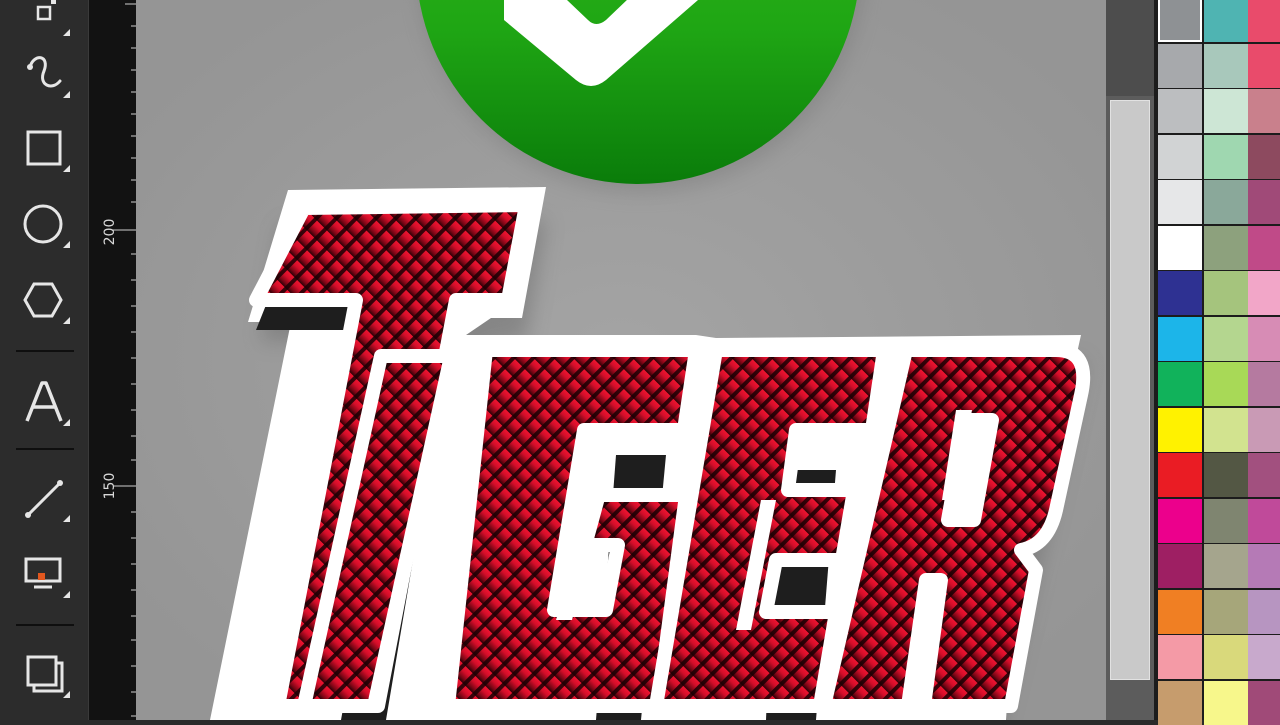 The width and height of the screenshot is (1280, 725). Describe the element at coordinates (44, 360) in the screenshot. I see `toolbox` at that location.